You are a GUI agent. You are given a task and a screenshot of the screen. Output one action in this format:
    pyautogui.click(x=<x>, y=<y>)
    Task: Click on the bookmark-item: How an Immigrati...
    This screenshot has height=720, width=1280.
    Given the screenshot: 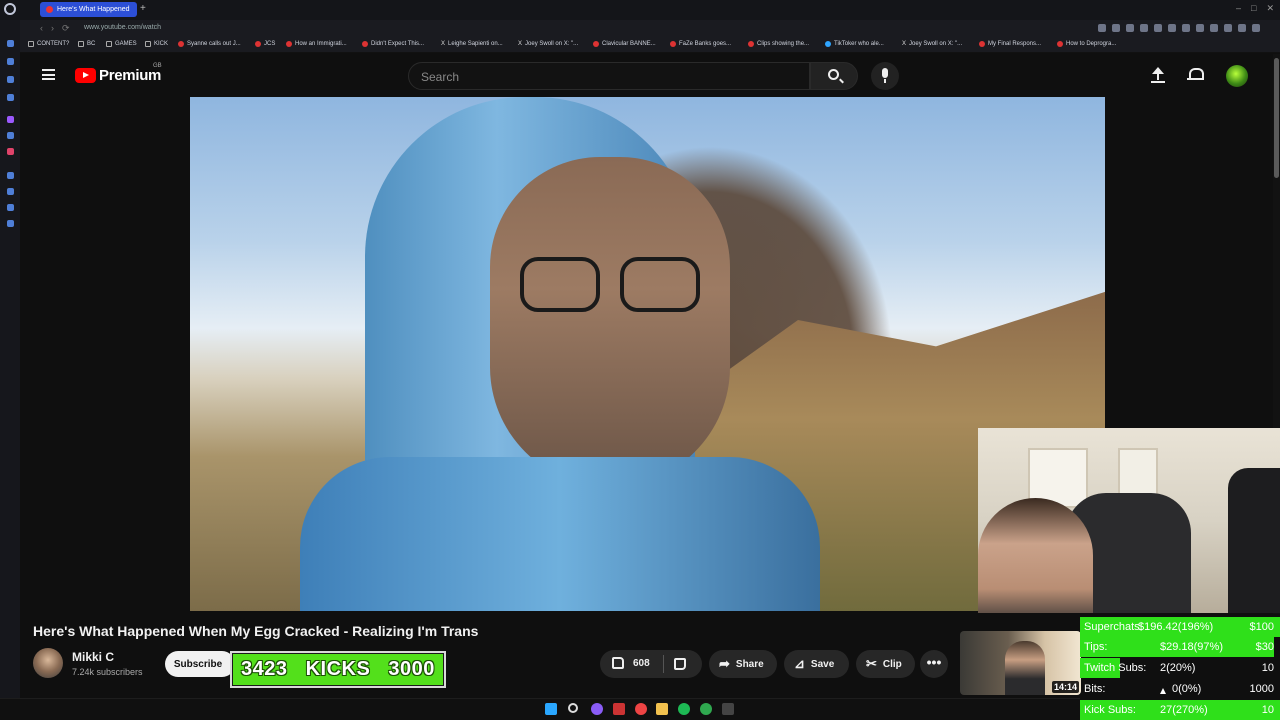 What is the action you would take?
    pyautogui.click(x=316, y=44)
    